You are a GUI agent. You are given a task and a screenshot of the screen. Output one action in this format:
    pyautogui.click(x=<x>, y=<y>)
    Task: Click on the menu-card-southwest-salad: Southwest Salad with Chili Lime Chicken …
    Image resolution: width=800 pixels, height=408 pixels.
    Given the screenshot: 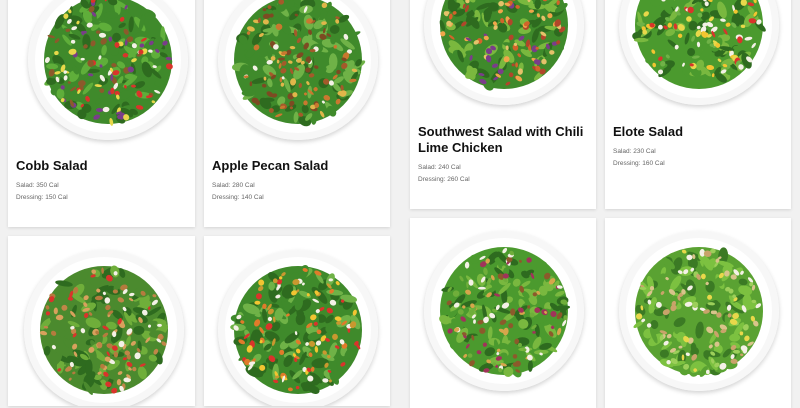 What is the action you would take?
    pyautogui.click(x=503, y=104)
    